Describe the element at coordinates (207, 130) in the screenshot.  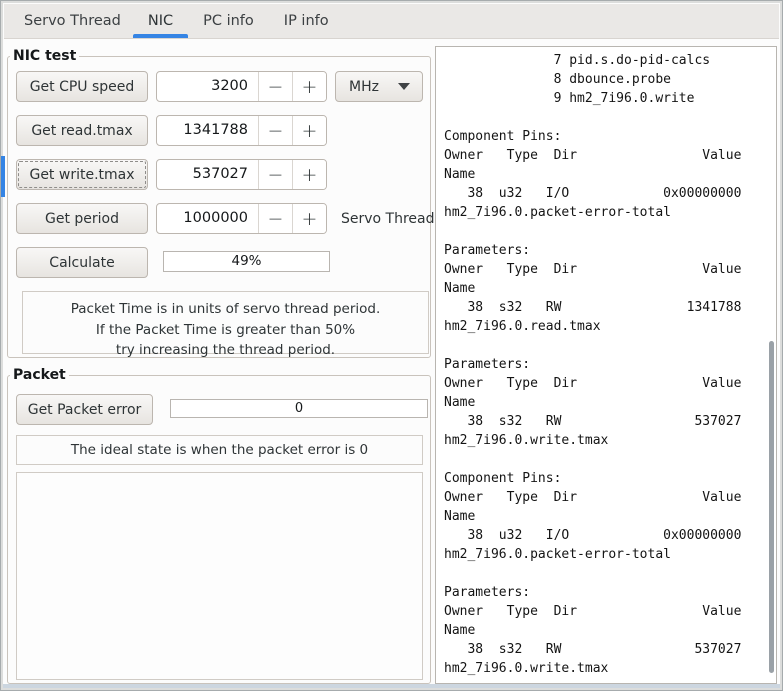
I see `read-tmax-value: 1341788` at that location.